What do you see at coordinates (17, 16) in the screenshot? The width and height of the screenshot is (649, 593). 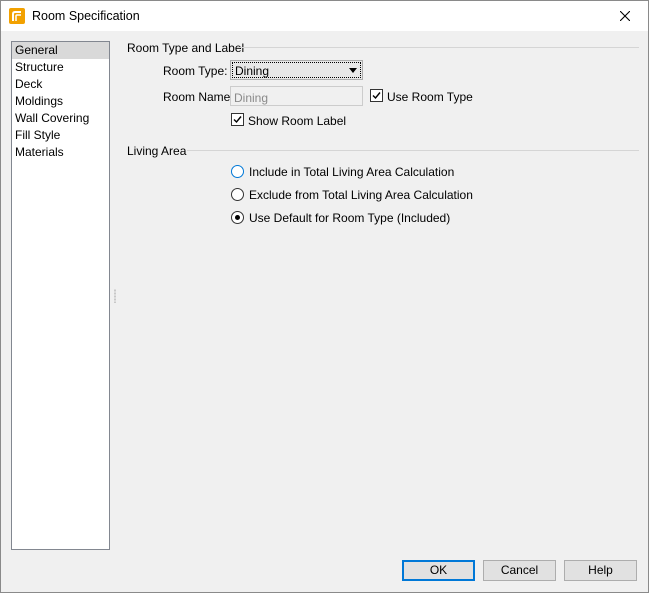 I see `app-icon` at bounding box center [17, 16].